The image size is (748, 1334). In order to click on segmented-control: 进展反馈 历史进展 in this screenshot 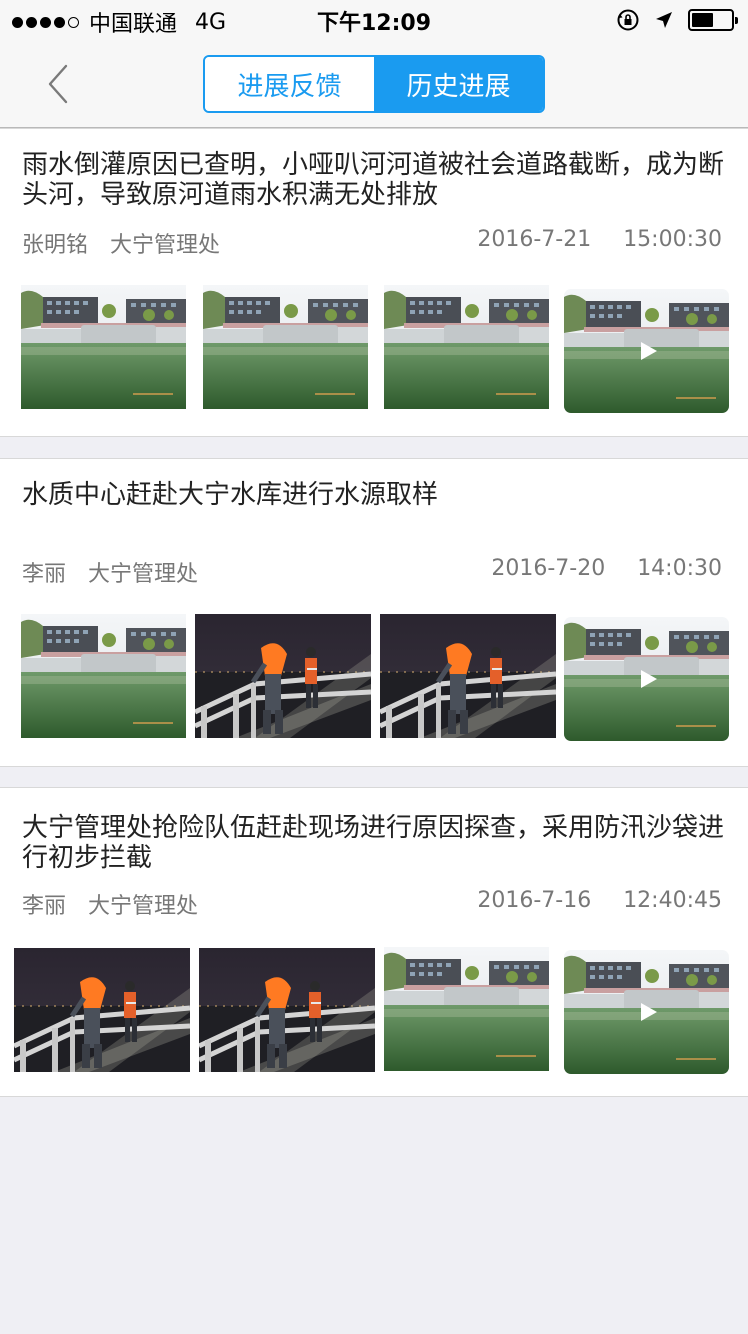, I will do `click(374, 84)`.